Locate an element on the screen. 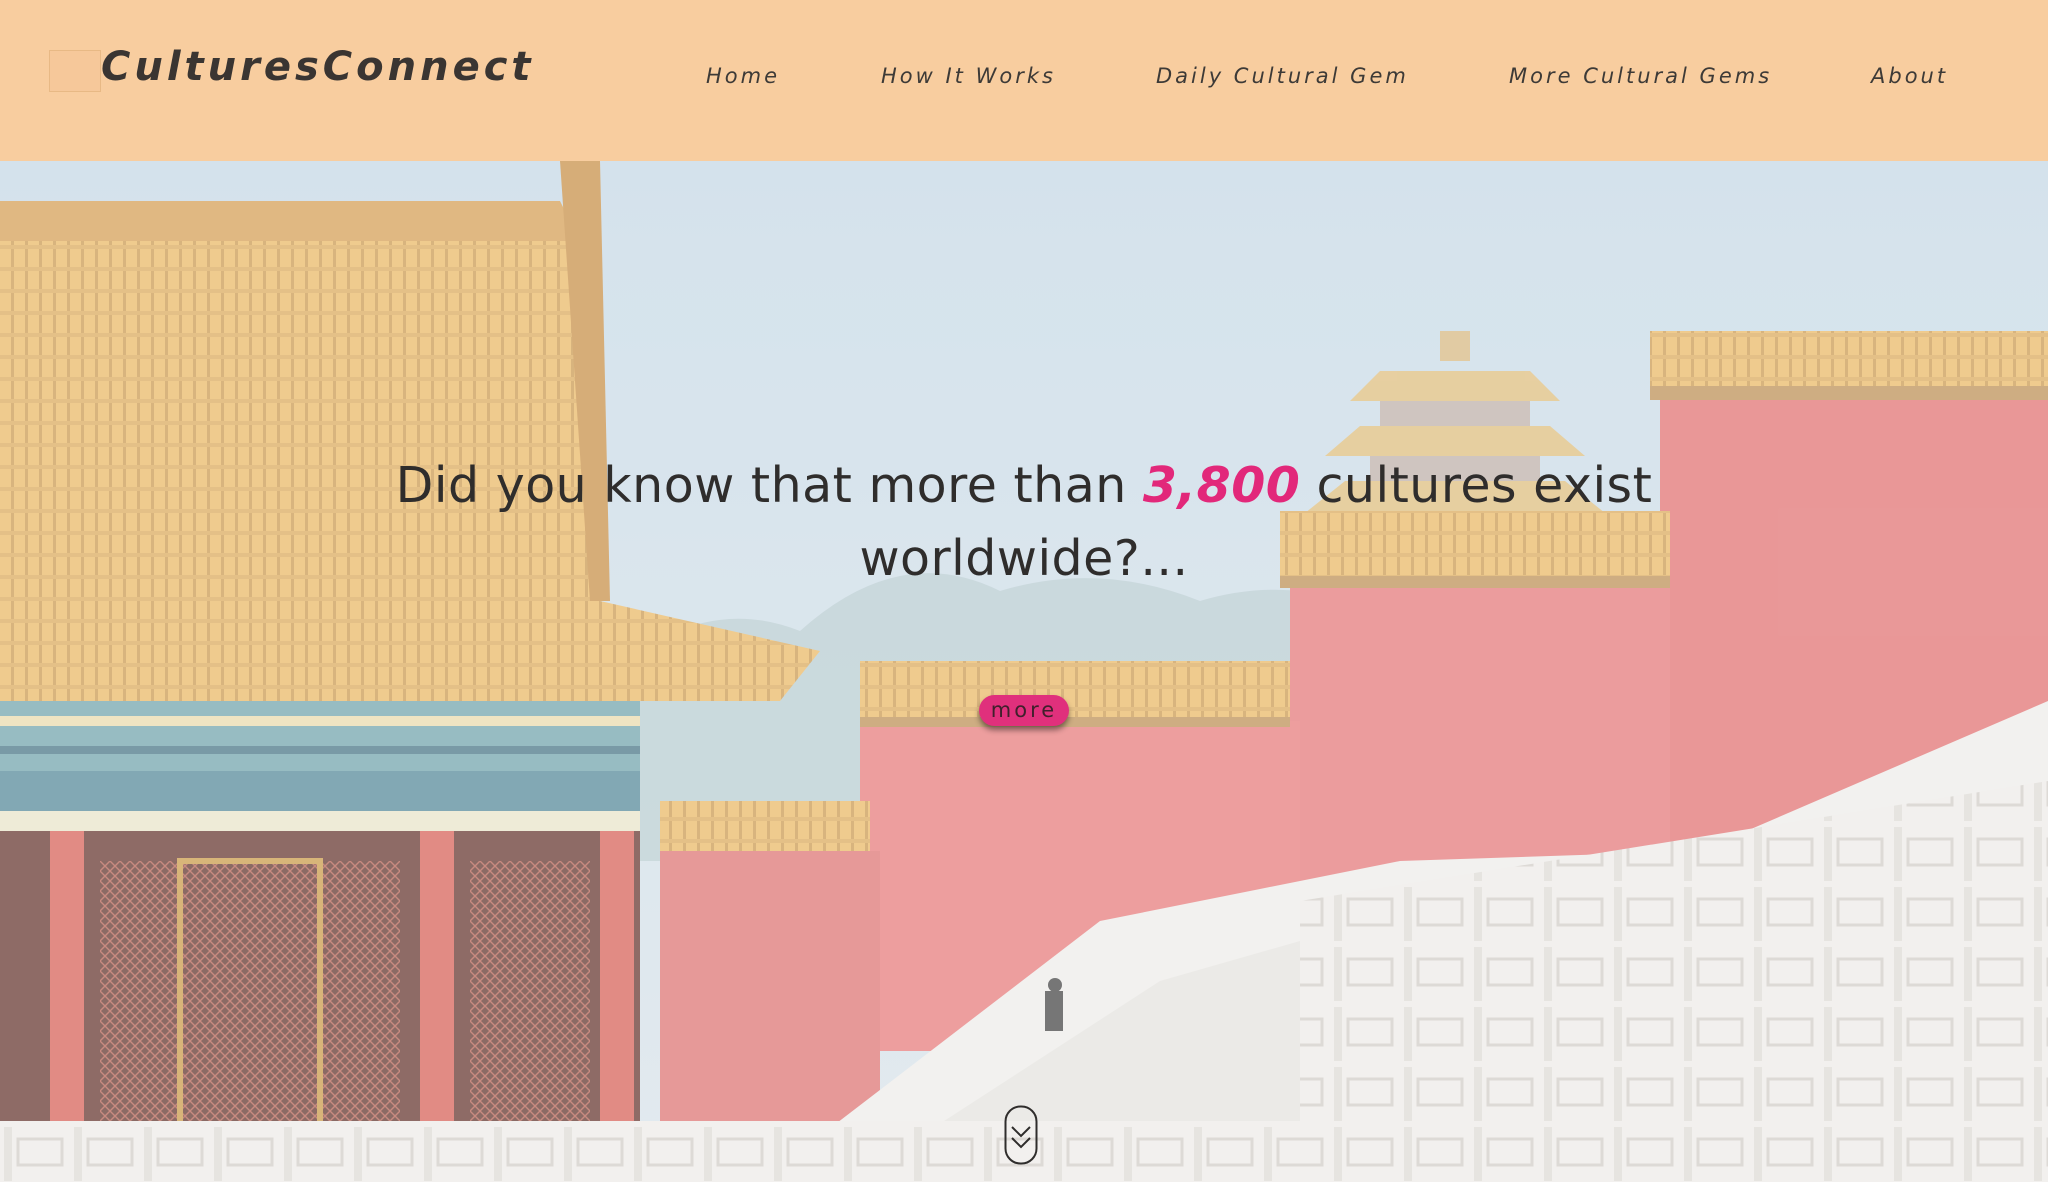 The image size is (2048, 1182). nav-how-it-works: How It Works is located at coordinates (968, 76).